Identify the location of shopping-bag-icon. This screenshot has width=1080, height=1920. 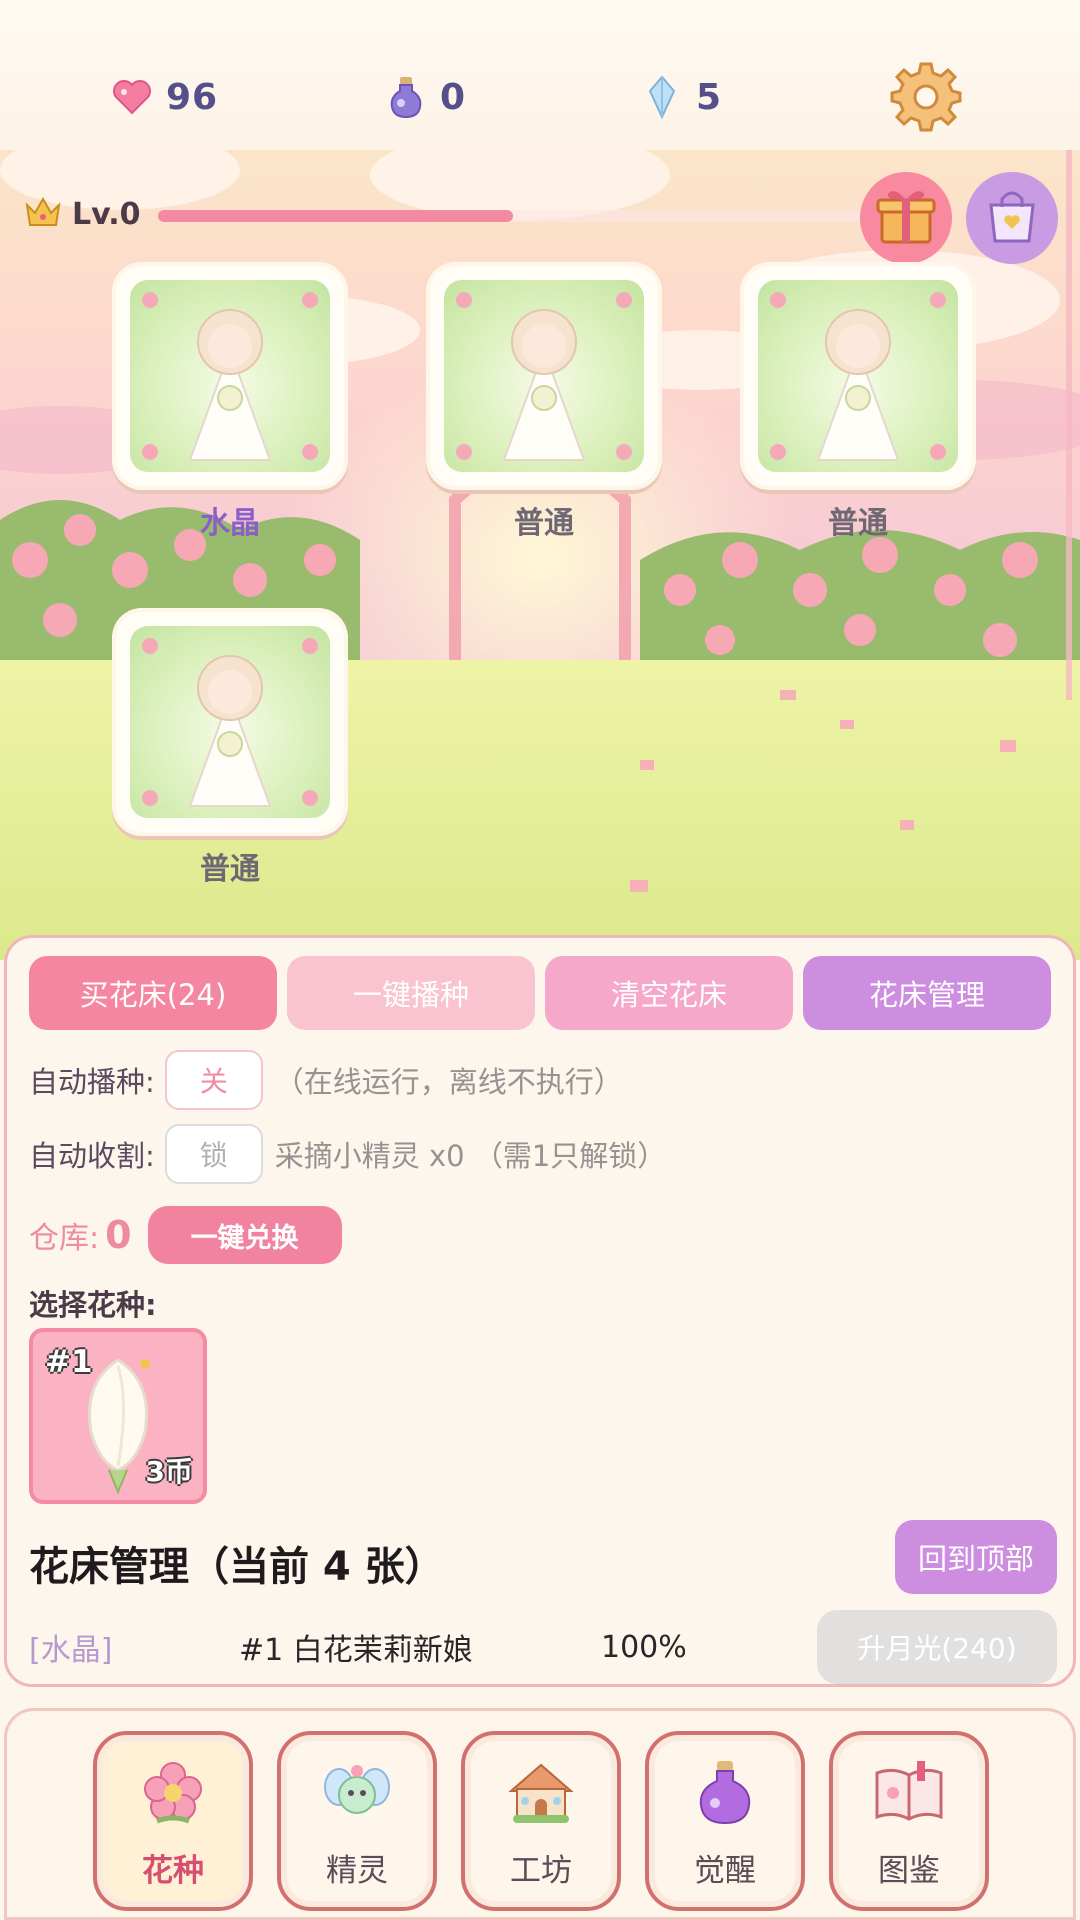
(1012, 218).